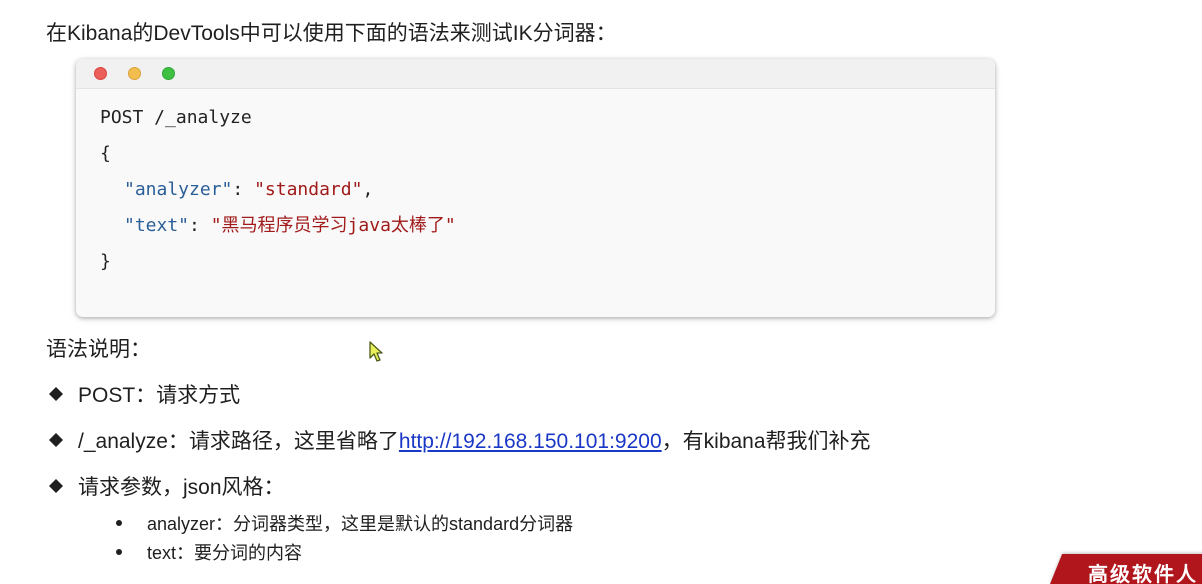 The height and width of the screenshot is (584, 1202). Describe the element at coordinates (176, 117) in the screenshot. I see `code-line-request: POST /_analyze` at that location.